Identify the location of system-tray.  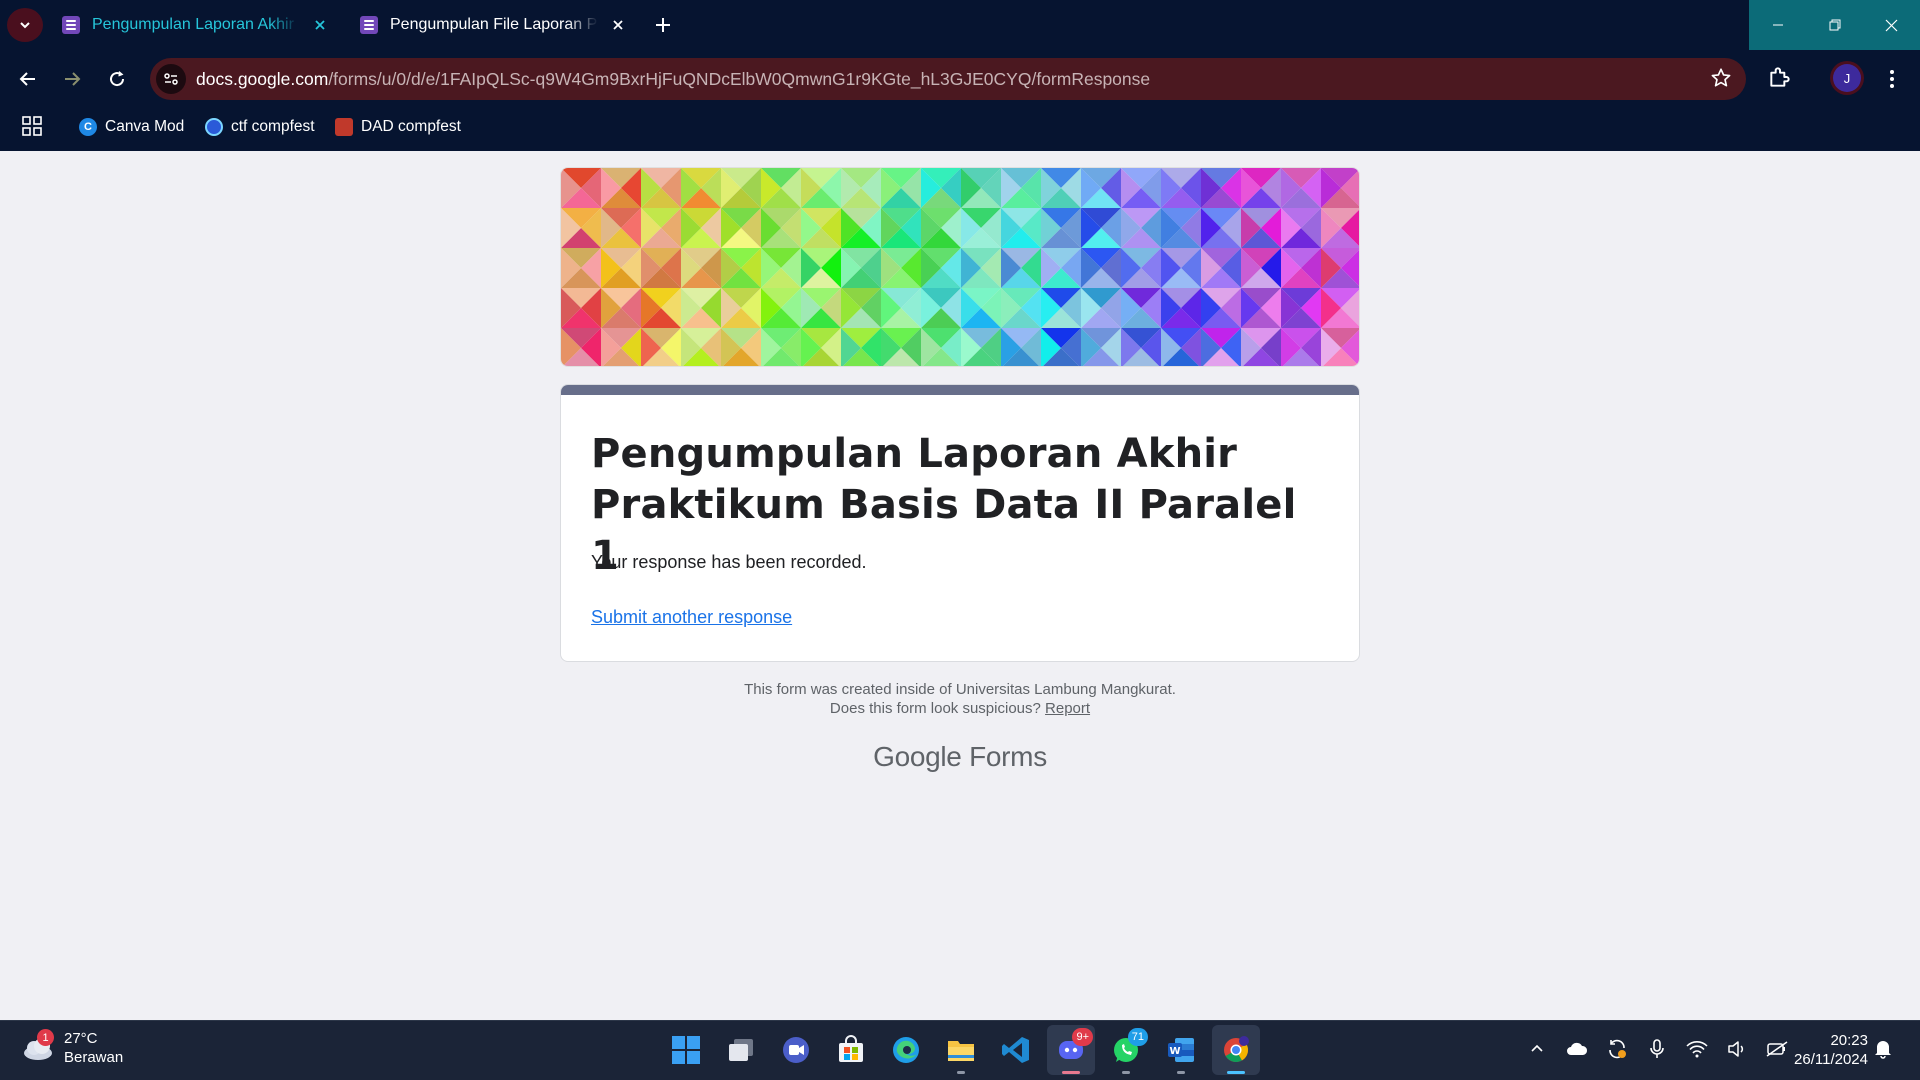
(1657, 1049).